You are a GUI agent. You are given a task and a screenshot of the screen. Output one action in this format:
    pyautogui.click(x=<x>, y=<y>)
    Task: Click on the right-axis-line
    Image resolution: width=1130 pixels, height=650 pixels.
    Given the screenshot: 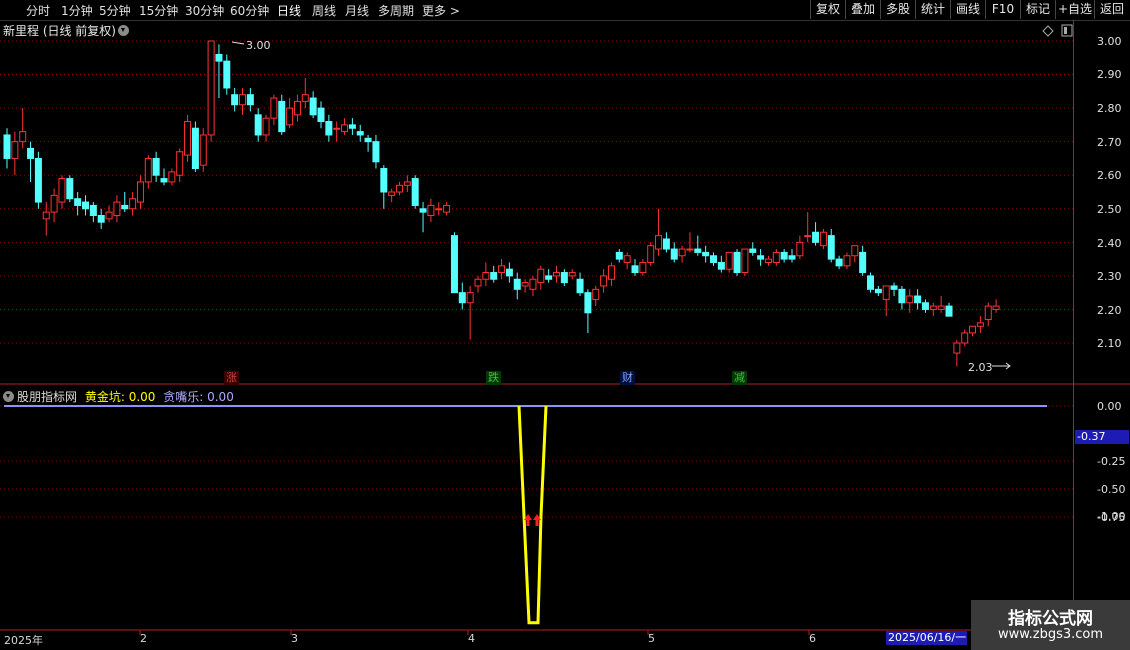 What is the action you would take?
    pyautogui.click(x=1073, y=326)
    